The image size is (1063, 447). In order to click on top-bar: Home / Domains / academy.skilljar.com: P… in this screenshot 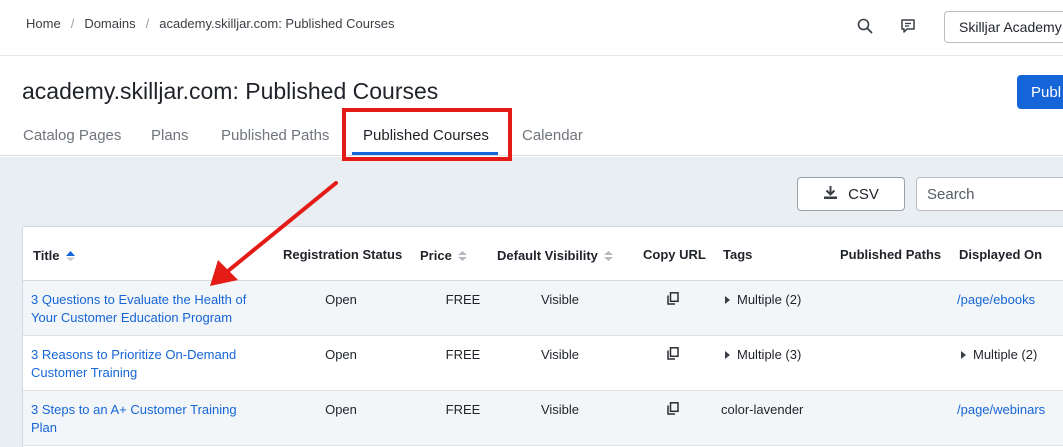, I will do `click(531, 28)`.